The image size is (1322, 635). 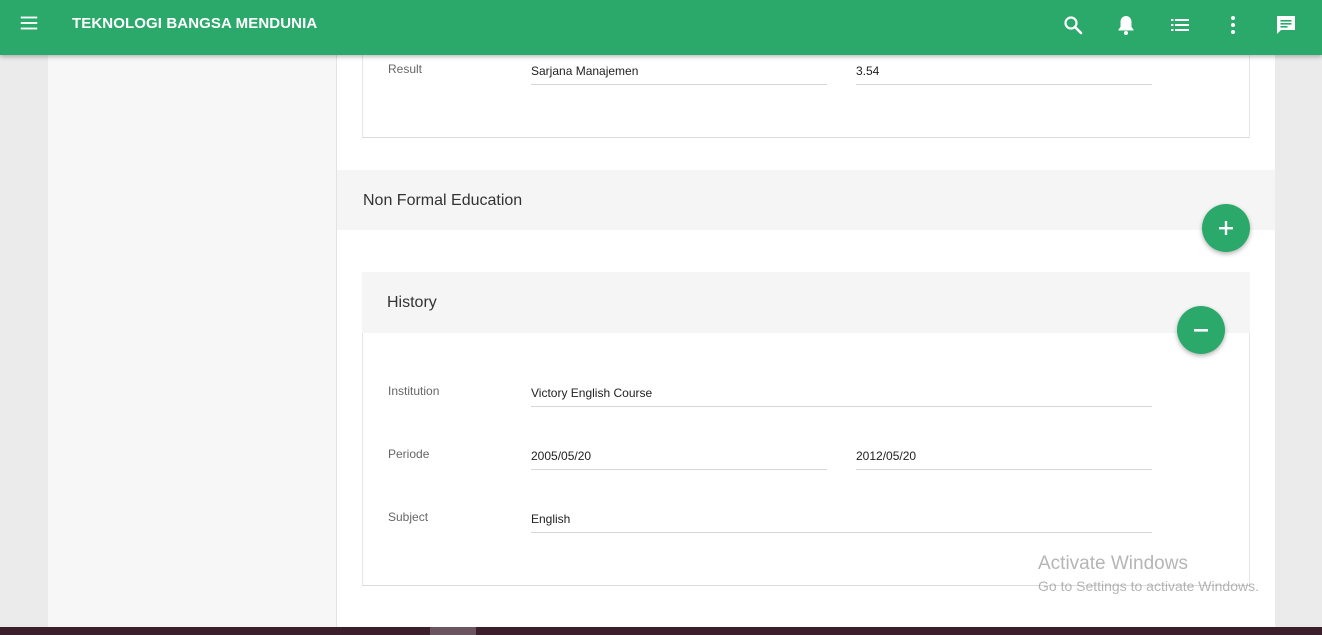 What do you see at coordinates (841, 393) in the screenshot?
I see `institution-field: Victory English Course` at bounding box center [841, 393].